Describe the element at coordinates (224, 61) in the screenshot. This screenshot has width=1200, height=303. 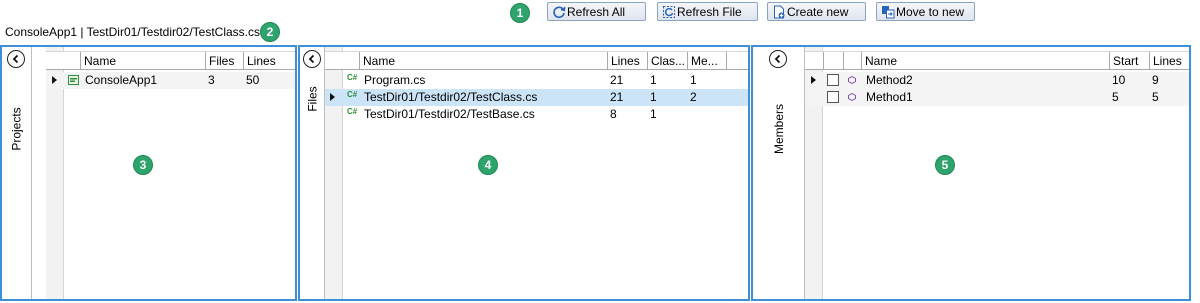
I see `column-header-files: Files` at that location.